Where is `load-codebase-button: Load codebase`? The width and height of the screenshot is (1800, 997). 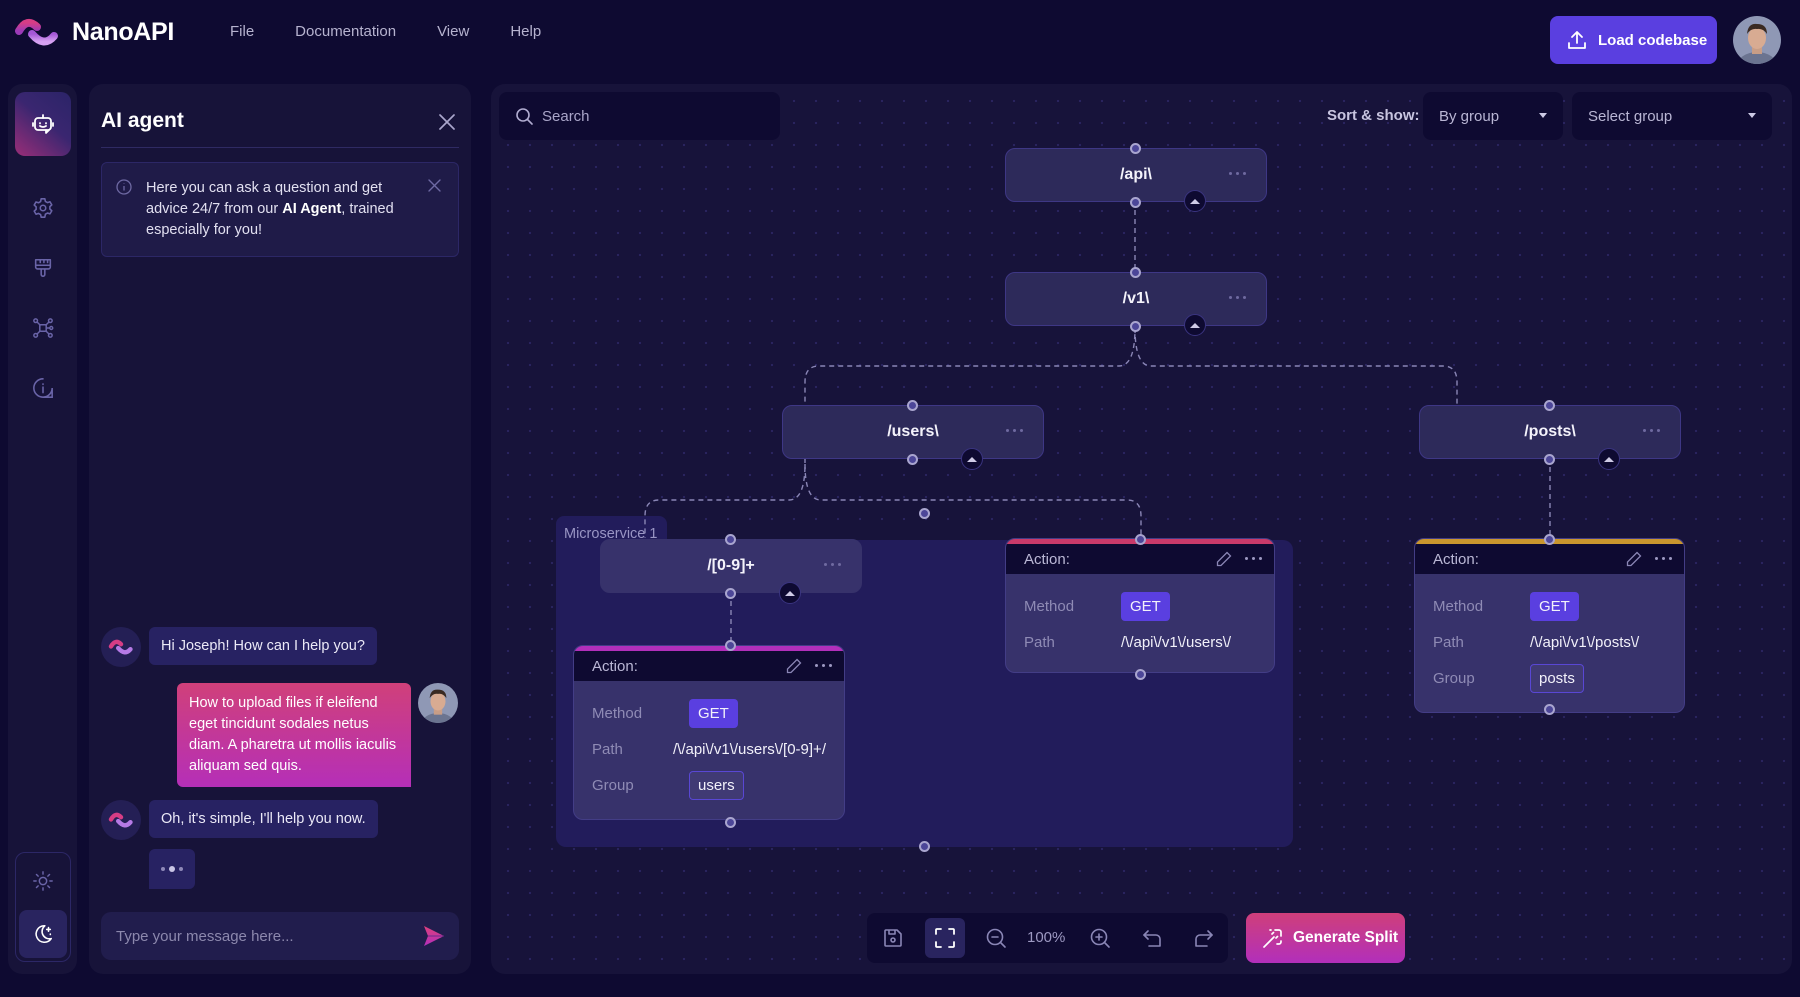
load-codebase-button: Load codebase is located at coordinates (1633, 40).